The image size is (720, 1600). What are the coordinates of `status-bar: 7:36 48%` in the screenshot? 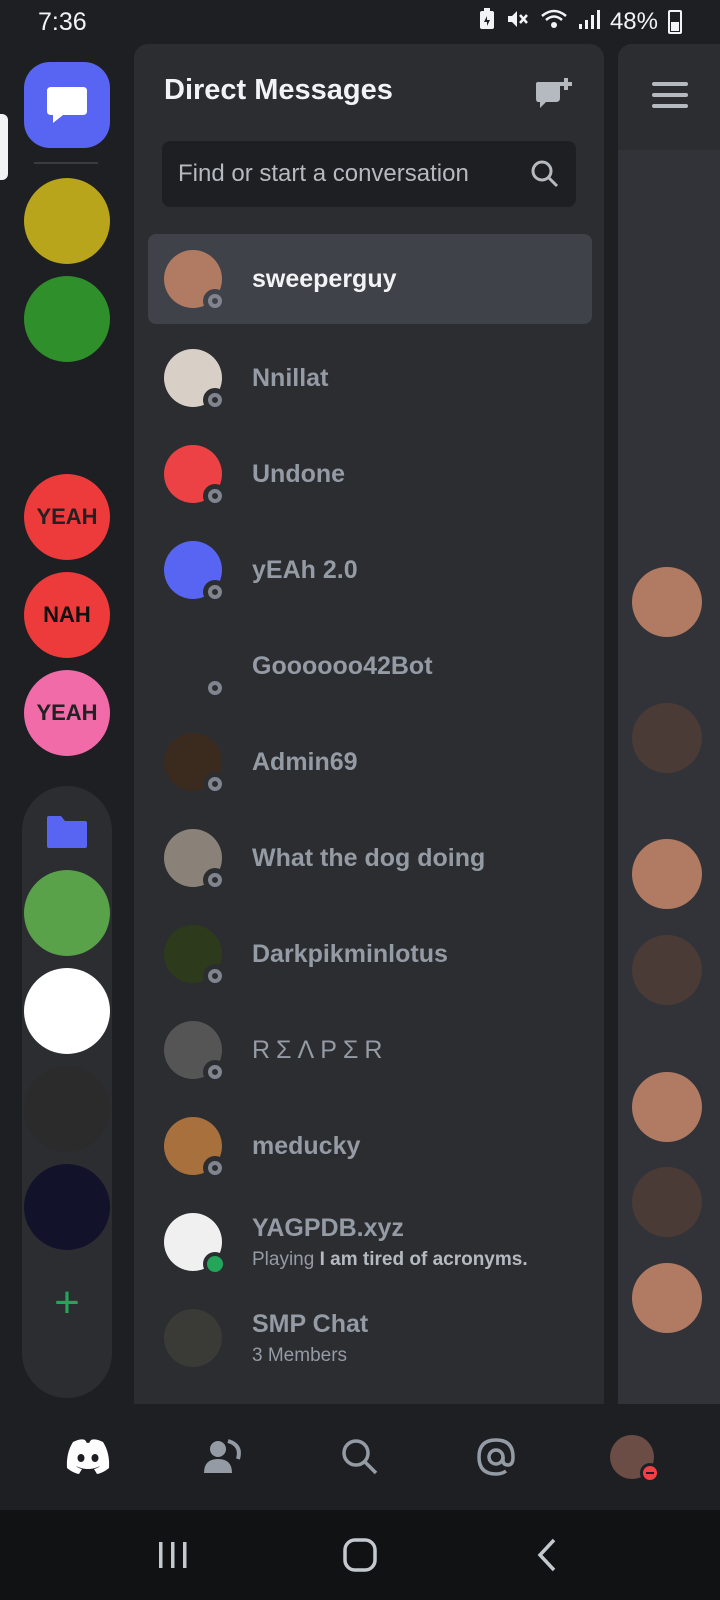 It's located at (360, 22).